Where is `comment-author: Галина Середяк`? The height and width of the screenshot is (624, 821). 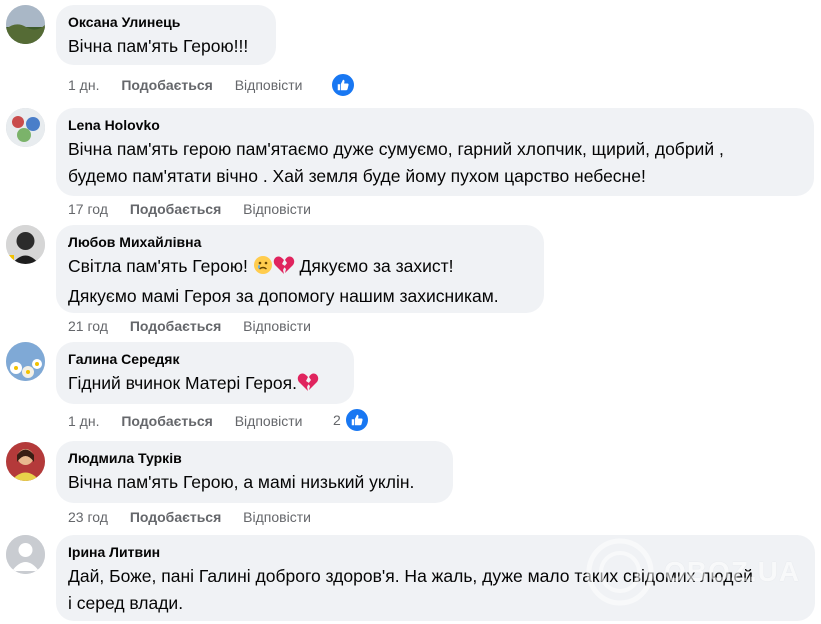
comment-author: Галина Середяк is located at coordinates (205, 359).